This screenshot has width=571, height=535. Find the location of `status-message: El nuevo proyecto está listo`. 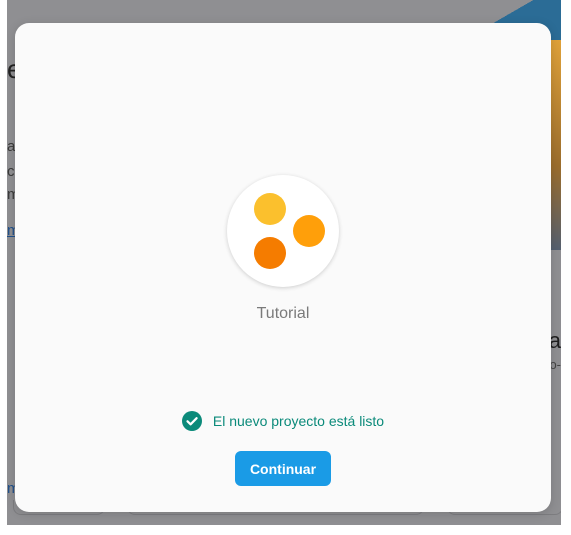

status-message: El nuevo proyecto está listo is located at coordinates (283, 421).